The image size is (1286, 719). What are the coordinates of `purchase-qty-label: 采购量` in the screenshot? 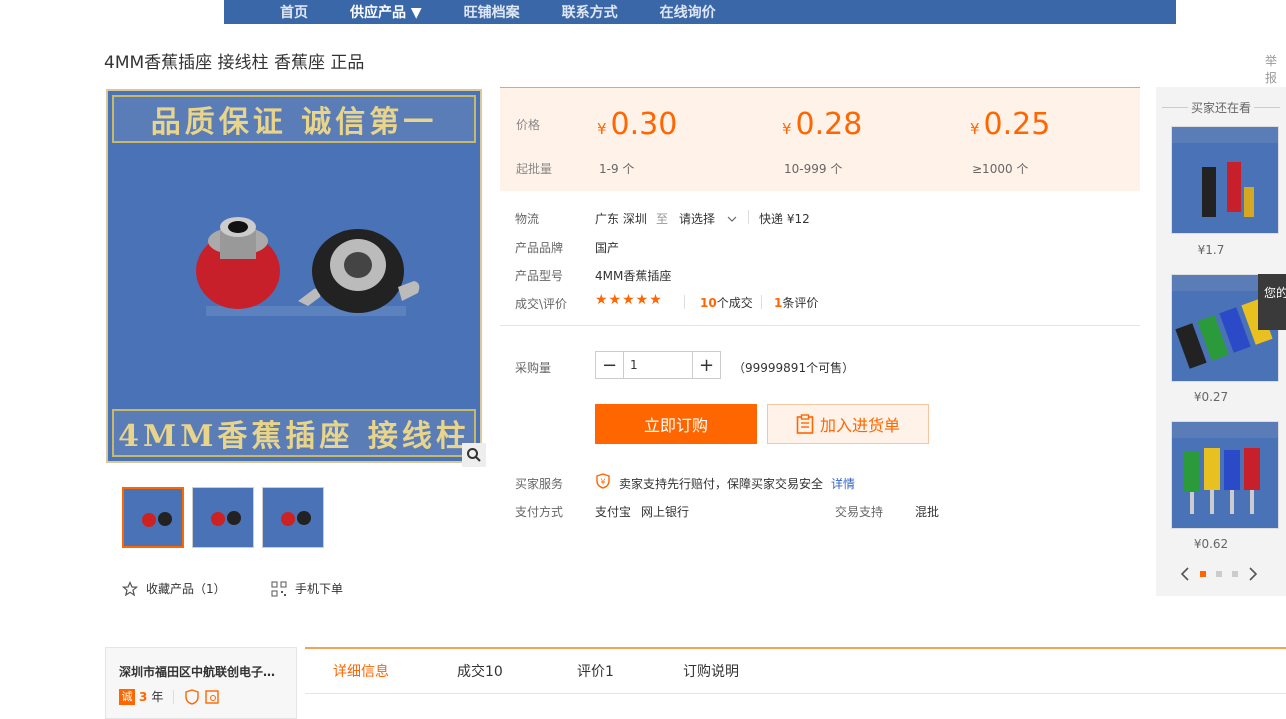 It's located at (533, 368).